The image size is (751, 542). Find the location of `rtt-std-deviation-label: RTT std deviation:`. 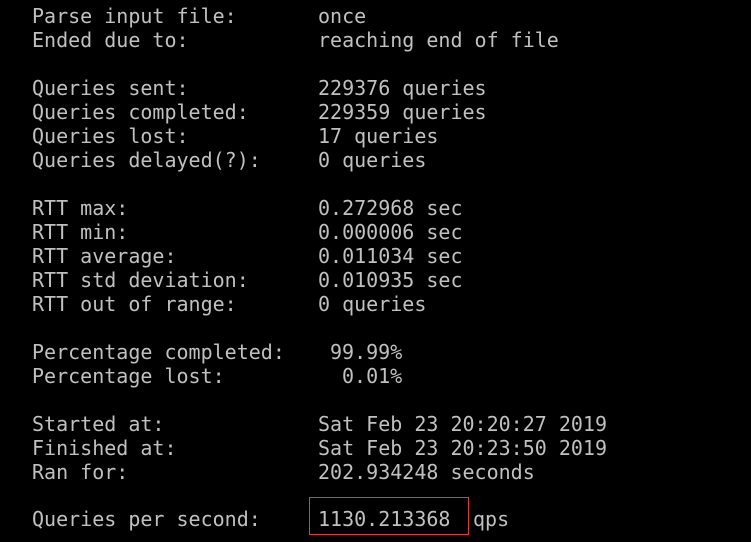

rtt-std-deviation-label: RTT std deviation: is located at coordinates (140, 280).